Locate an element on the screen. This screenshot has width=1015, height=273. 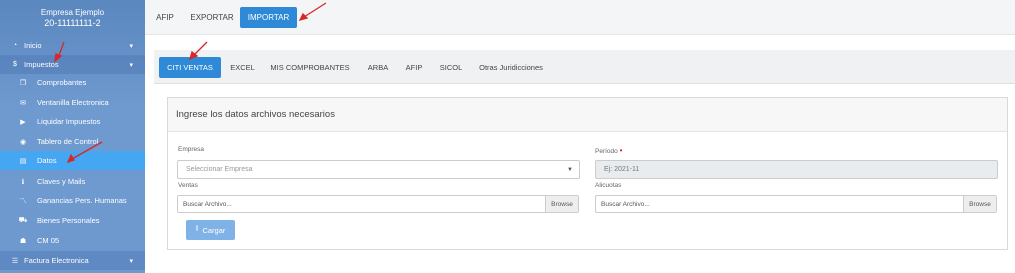
periodo-input-value: Ej: 2021-11 is located at coordinates (622, 169).